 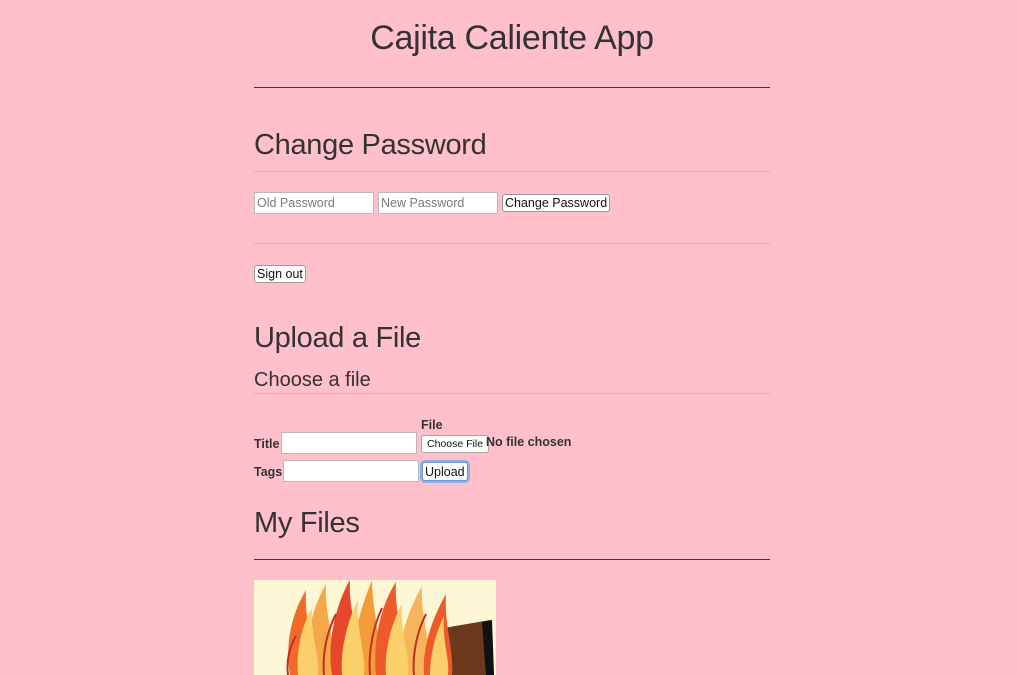 I want to click on new-password-input, so click(x=438, y=203).